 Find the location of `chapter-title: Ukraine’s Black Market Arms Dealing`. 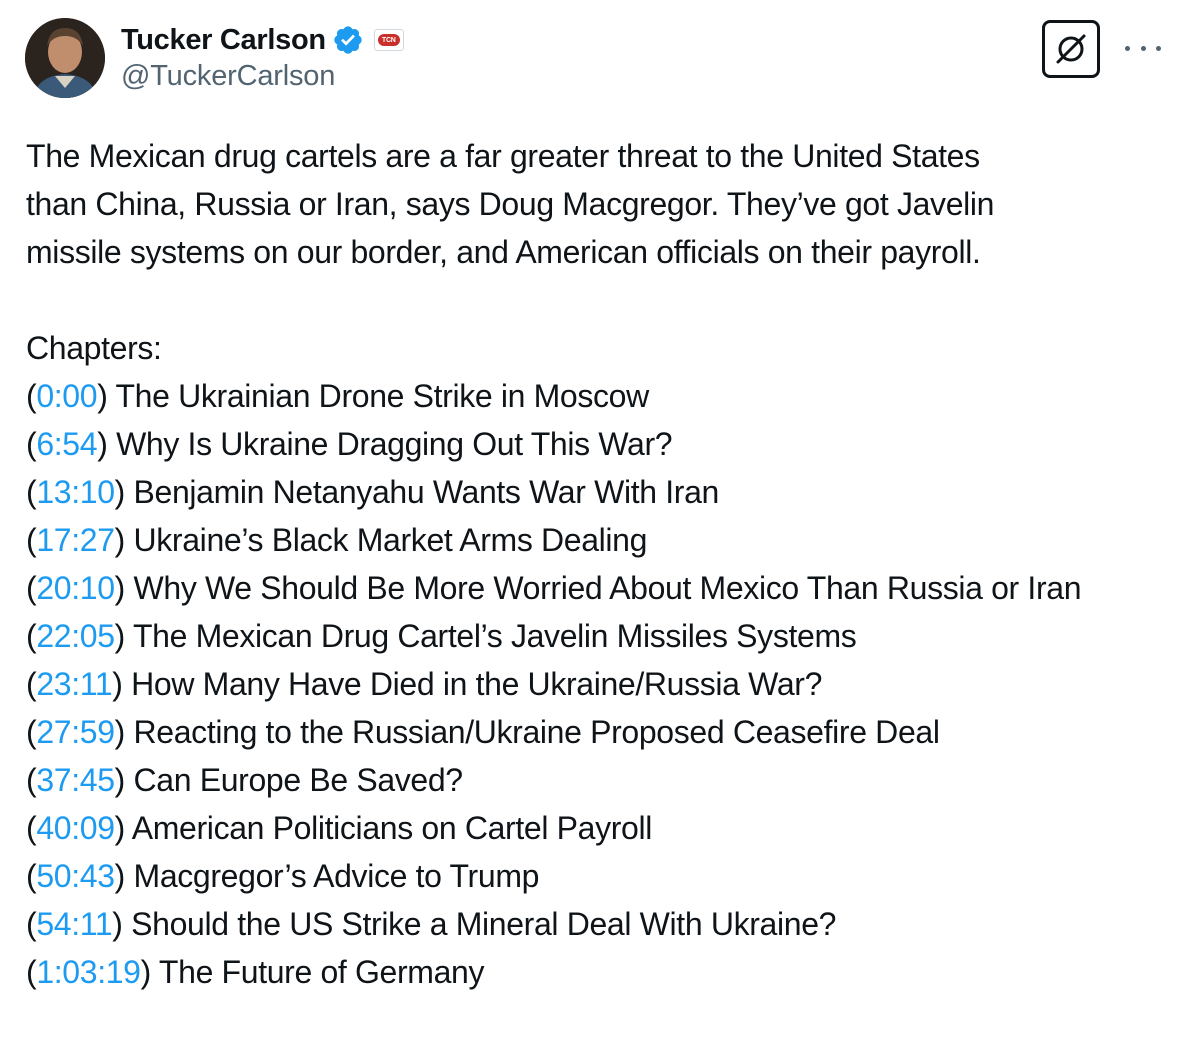

chapter-title: Ukraine’s Black Market Arms Dealing is located at coordinates (390, 540).